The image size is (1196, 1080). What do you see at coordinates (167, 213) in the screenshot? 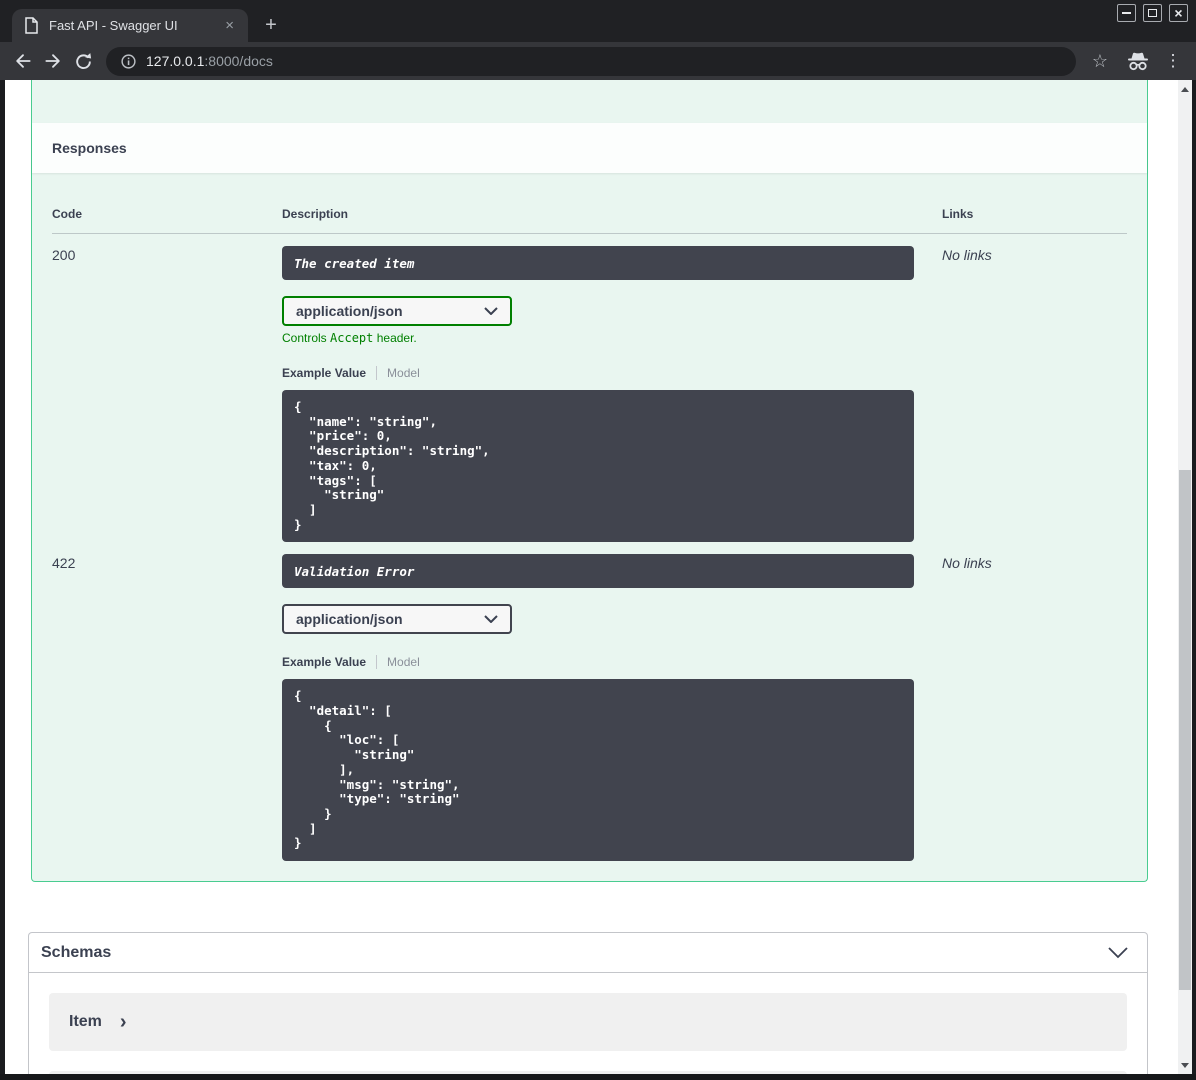
I see `column-header-code: Code` at bounding box center [167, 213].